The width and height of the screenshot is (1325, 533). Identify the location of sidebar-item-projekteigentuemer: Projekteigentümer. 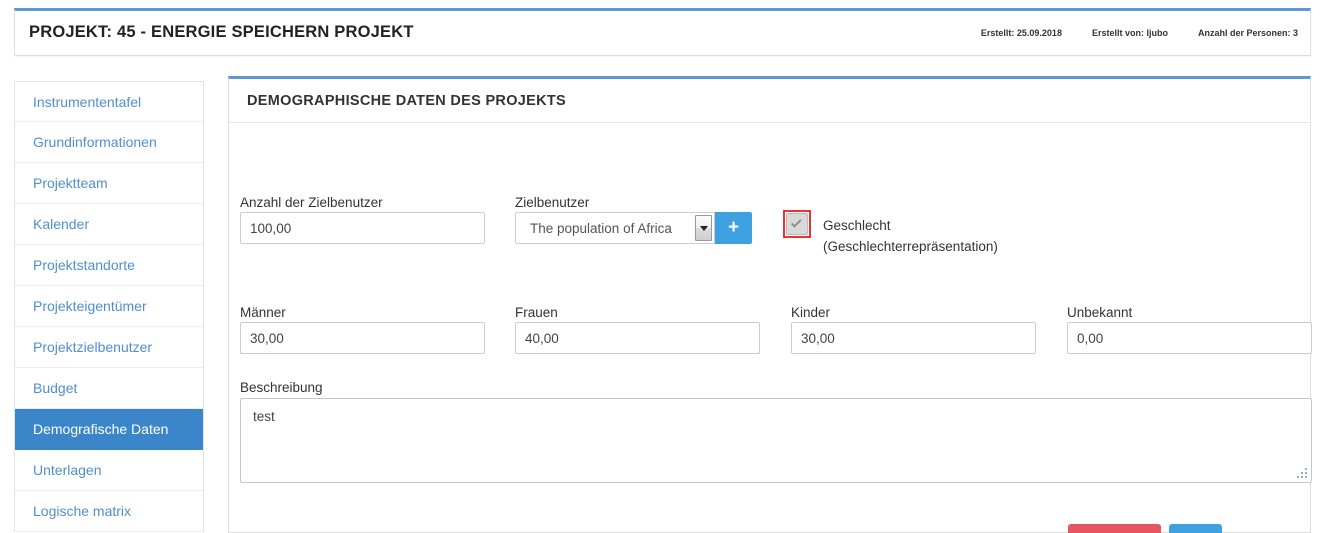
(109, 306).